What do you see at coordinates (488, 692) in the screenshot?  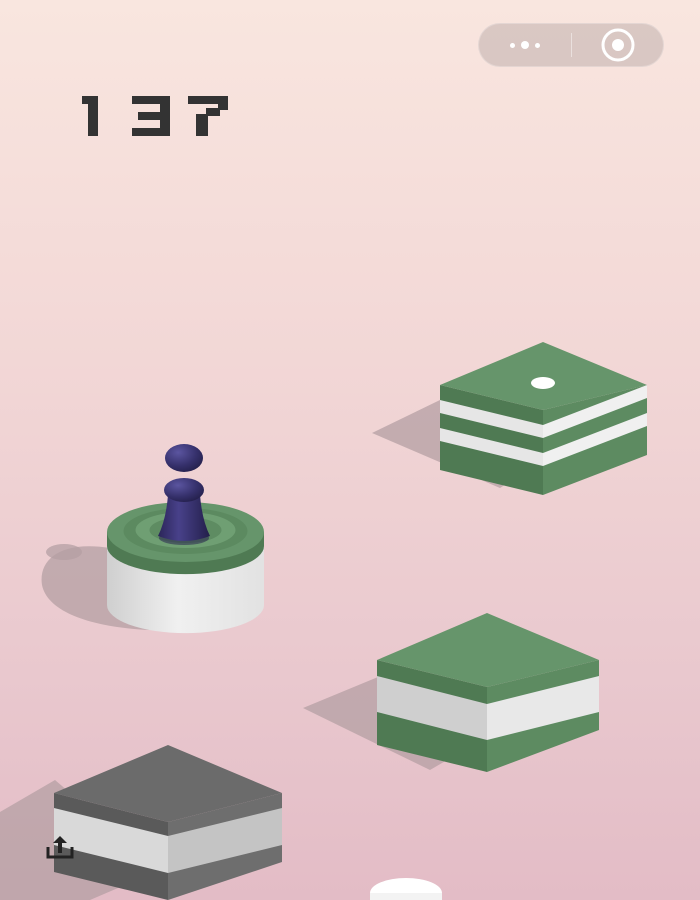 I see `platform-green-block` at bounding box center [488, 692].